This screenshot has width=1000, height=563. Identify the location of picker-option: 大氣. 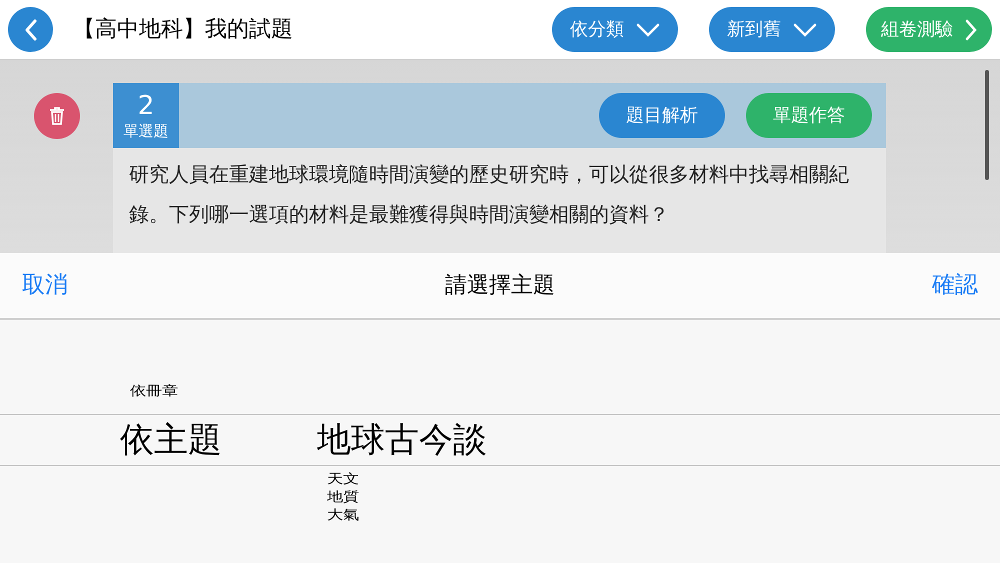
(343, 515).